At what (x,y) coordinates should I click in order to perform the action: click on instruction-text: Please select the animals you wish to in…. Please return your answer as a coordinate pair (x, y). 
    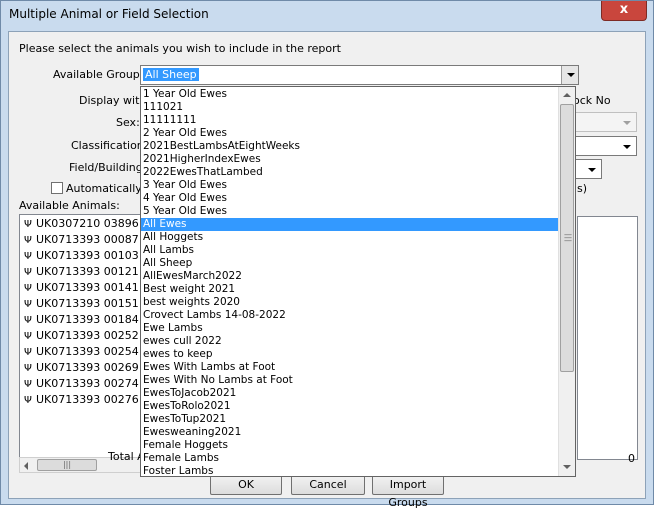
    Looking at the image, I should click on (180, 48).